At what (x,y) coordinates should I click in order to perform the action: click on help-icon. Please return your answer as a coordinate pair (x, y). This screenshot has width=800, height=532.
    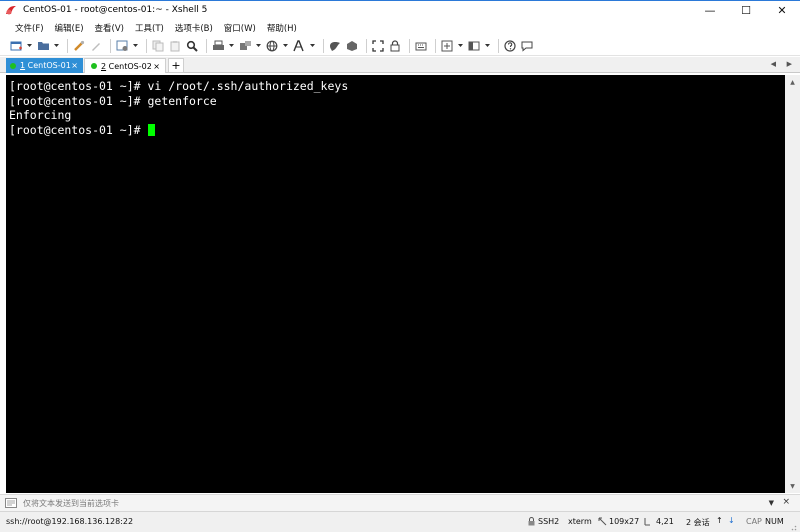
    Looking at the image, I should click on (510, 46).